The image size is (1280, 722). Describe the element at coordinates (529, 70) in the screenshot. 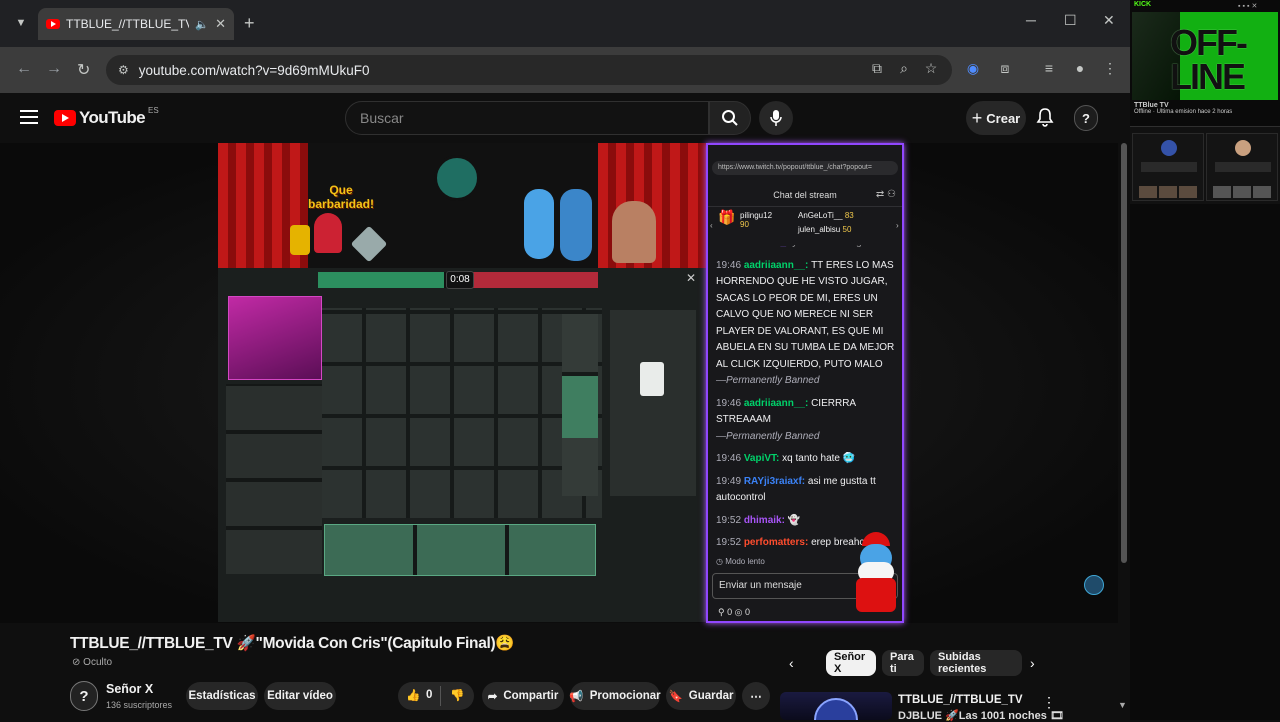

I see `address-bar: ⚙ youtube.com/watch?v=9d69mMUkuF0` at that location.